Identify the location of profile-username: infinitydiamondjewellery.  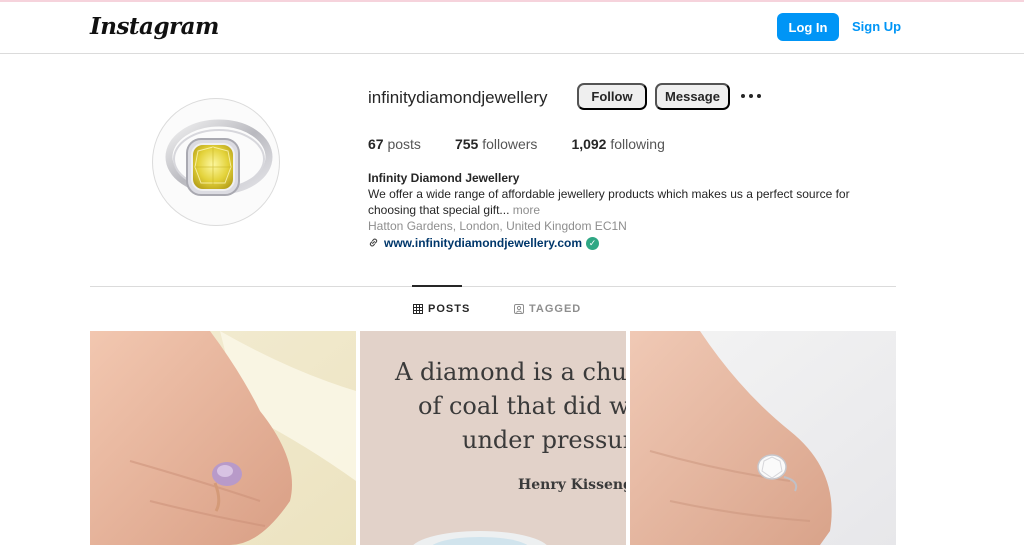
(458, 97).